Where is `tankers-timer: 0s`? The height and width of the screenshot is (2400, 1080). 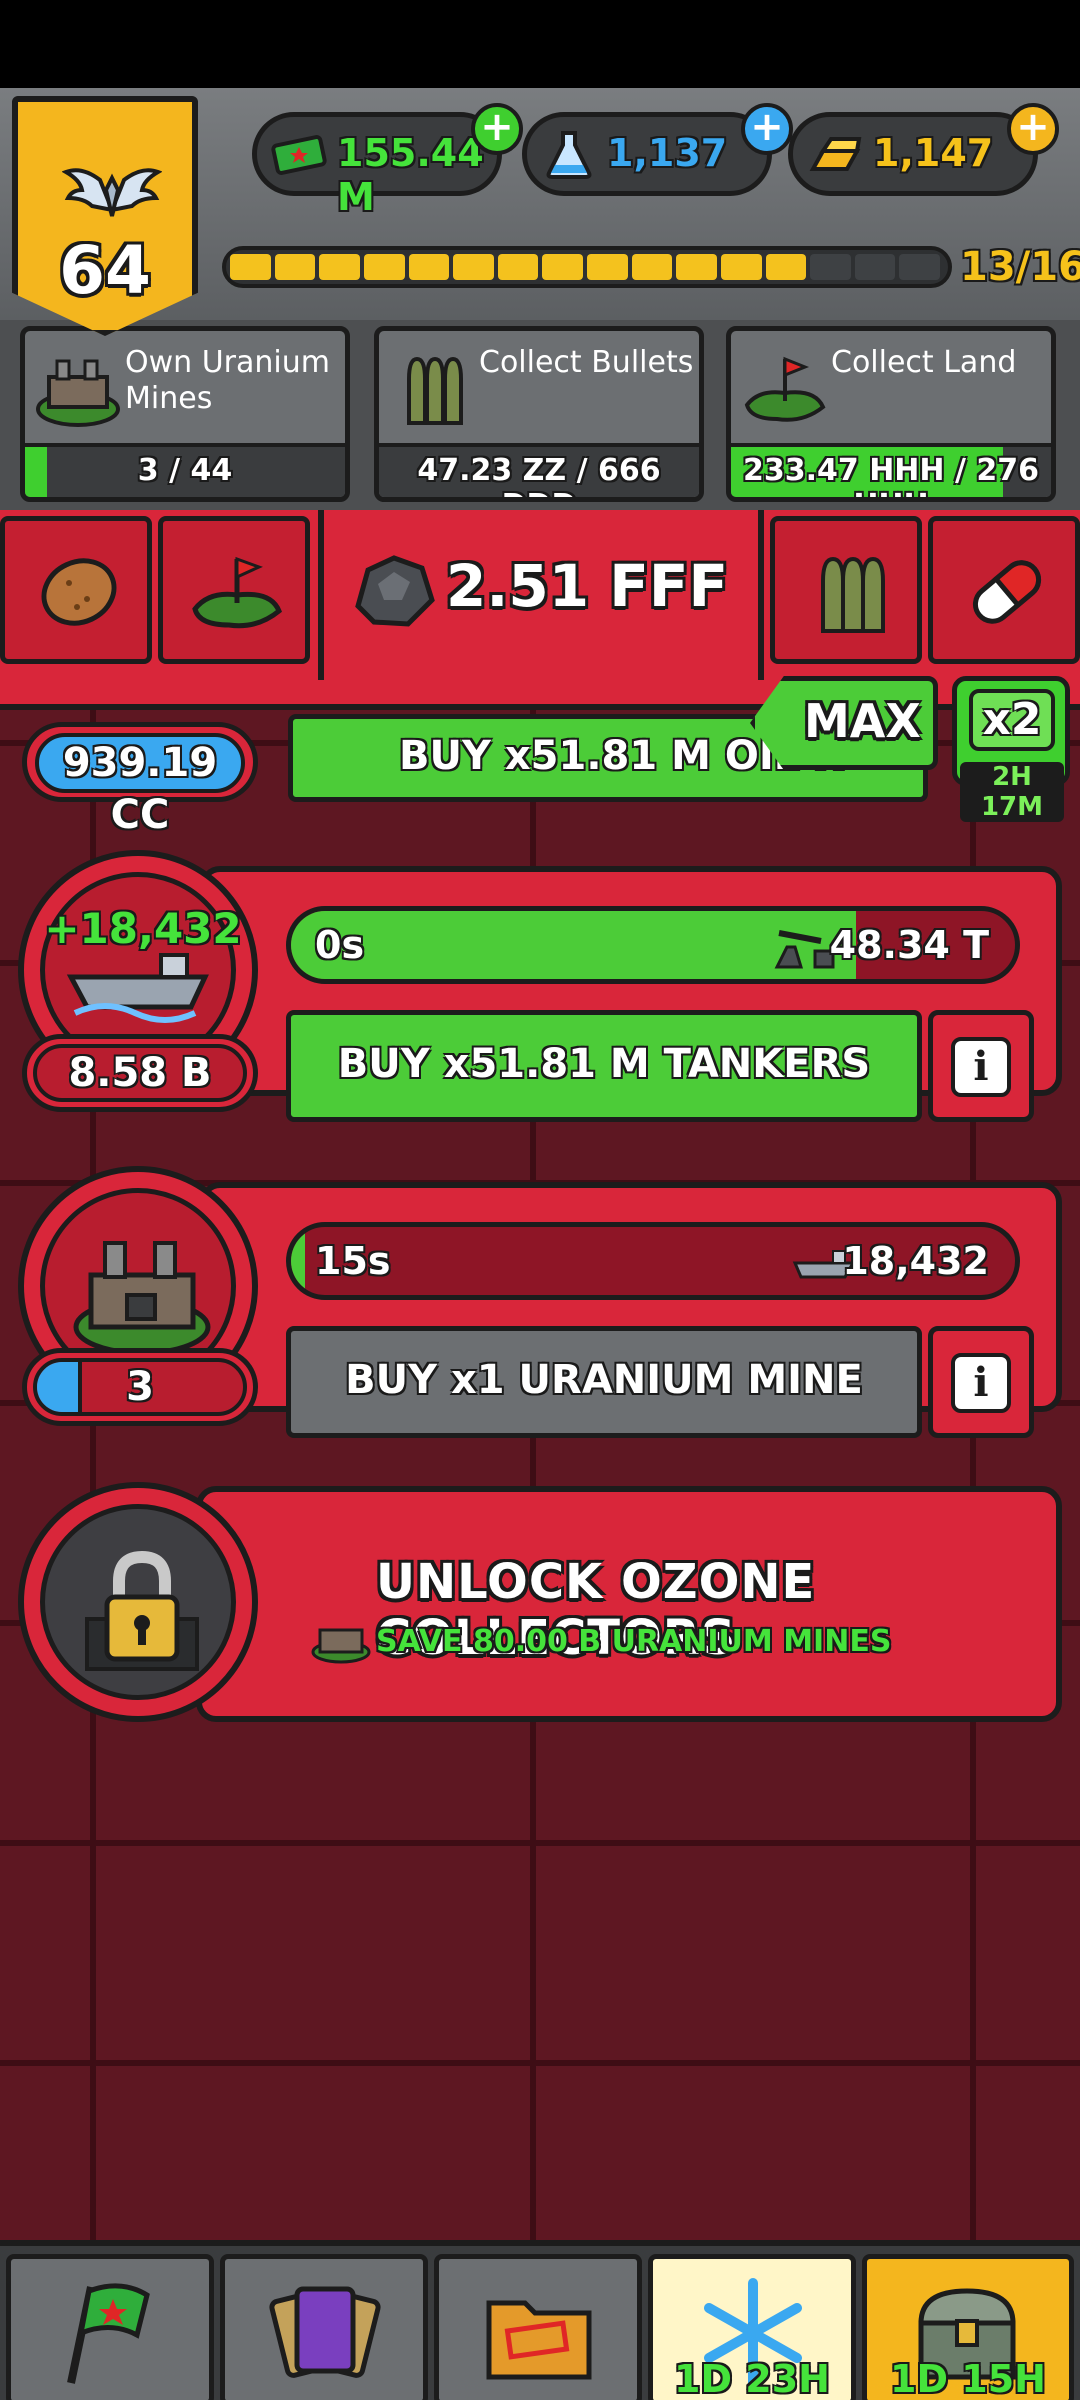 tankers-timer: 0s is located at coordinates (340, 945).